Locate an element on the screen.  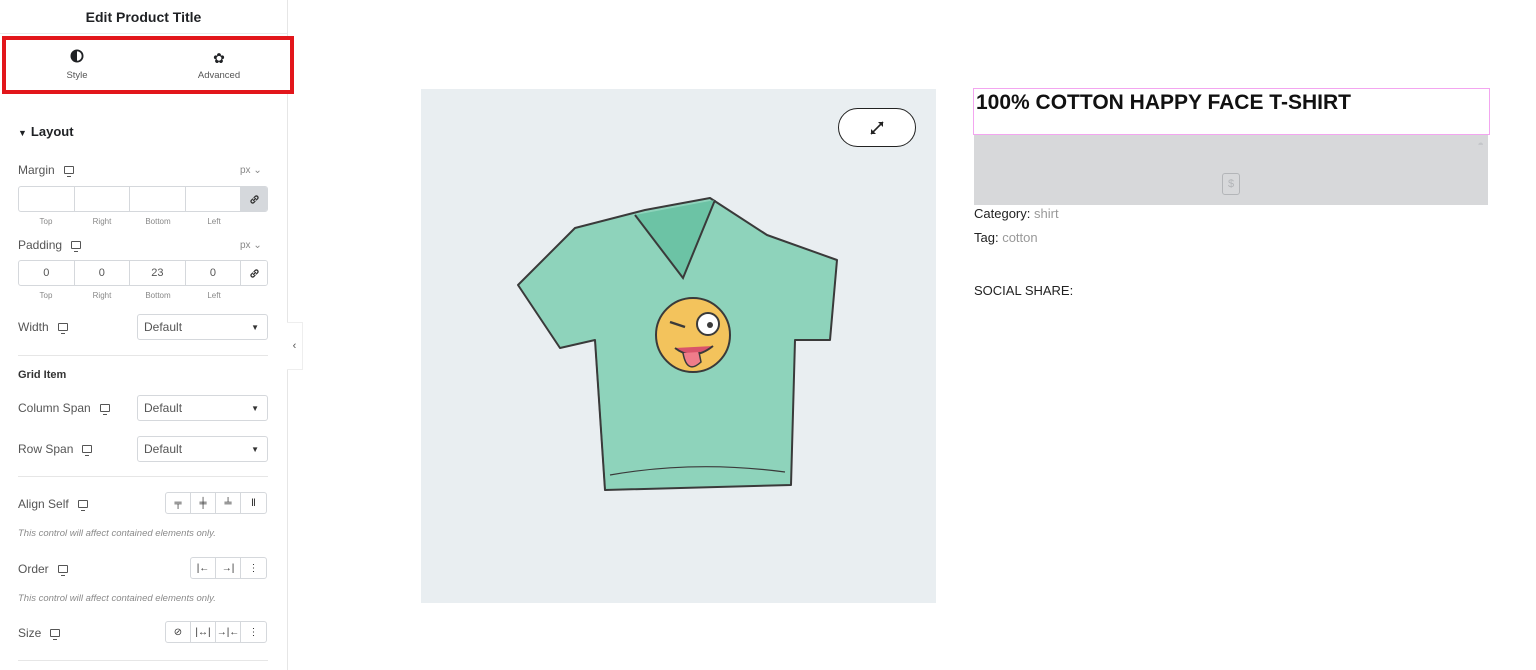
margin-top-input is located at coordinates (47, 199).